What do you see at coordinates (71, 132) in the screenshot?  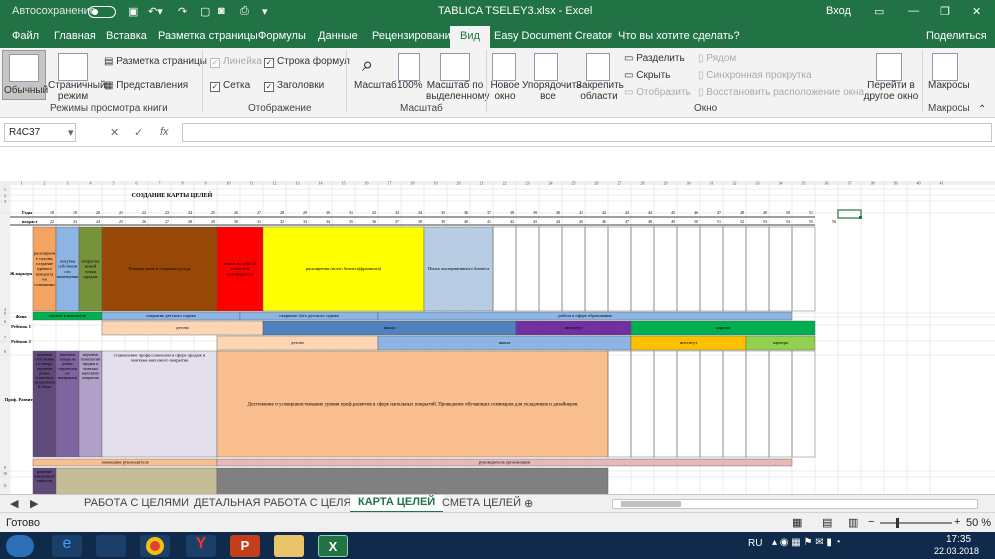 I see `name-box-dropdown-icon: ▾` at bounding box center [71, 132].